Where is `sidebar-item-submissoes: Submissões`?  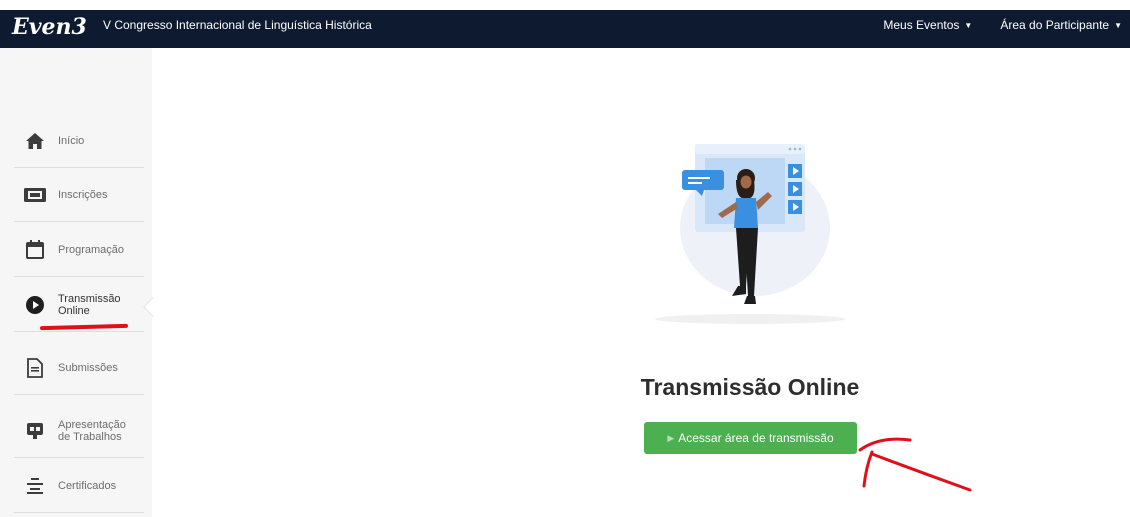 sidebar-item-submissoes: Submissões is located at coordinates (79, 368).